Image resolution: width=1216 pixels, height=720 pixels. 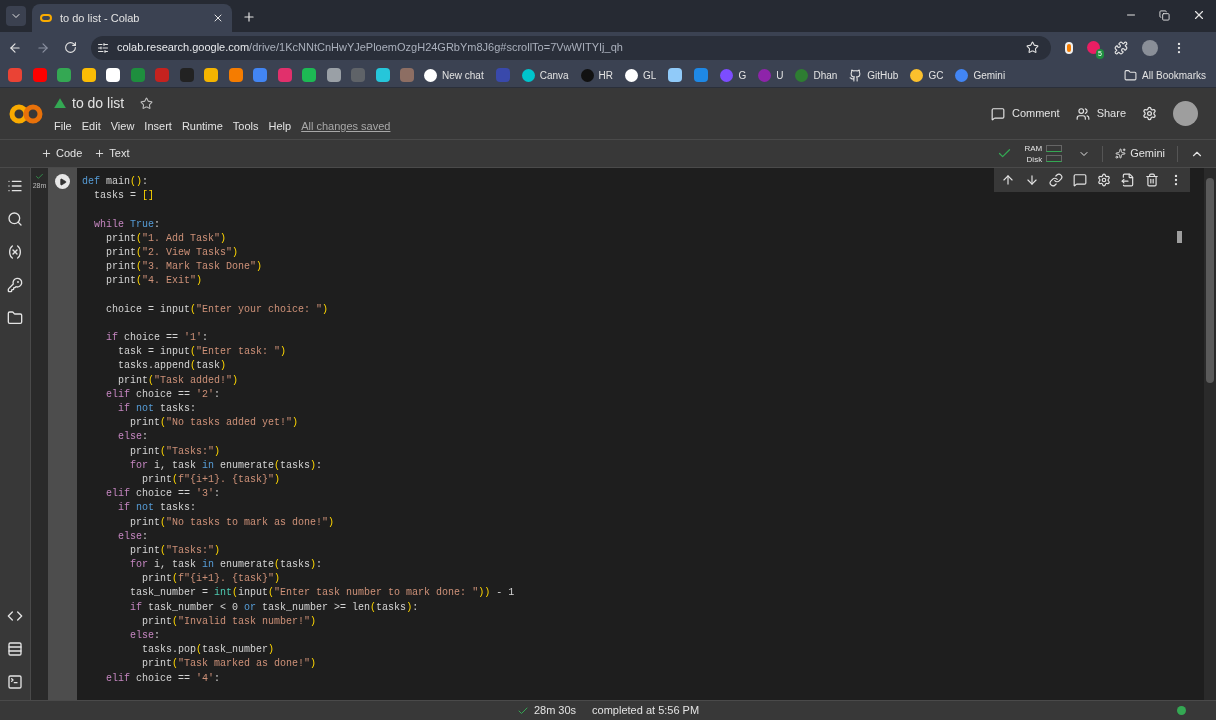 I want to click on save-status-link: All changes saved, so click(x=346, y=126).